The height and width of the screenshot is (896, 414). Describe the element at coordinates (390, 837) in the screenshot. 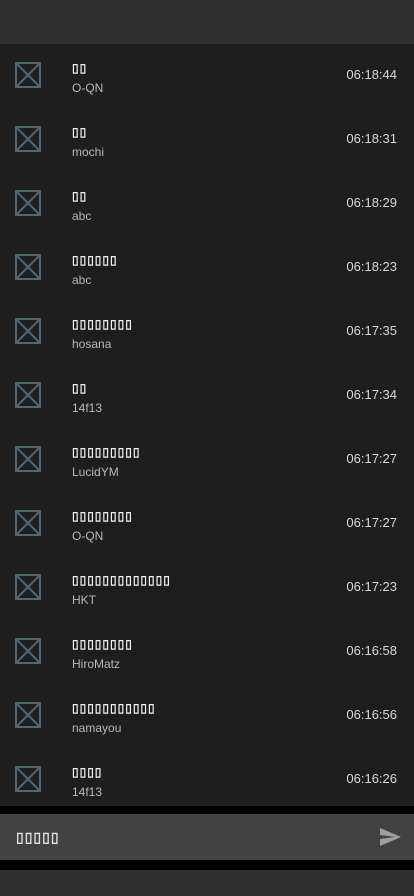

I see `send-icon` at that location.